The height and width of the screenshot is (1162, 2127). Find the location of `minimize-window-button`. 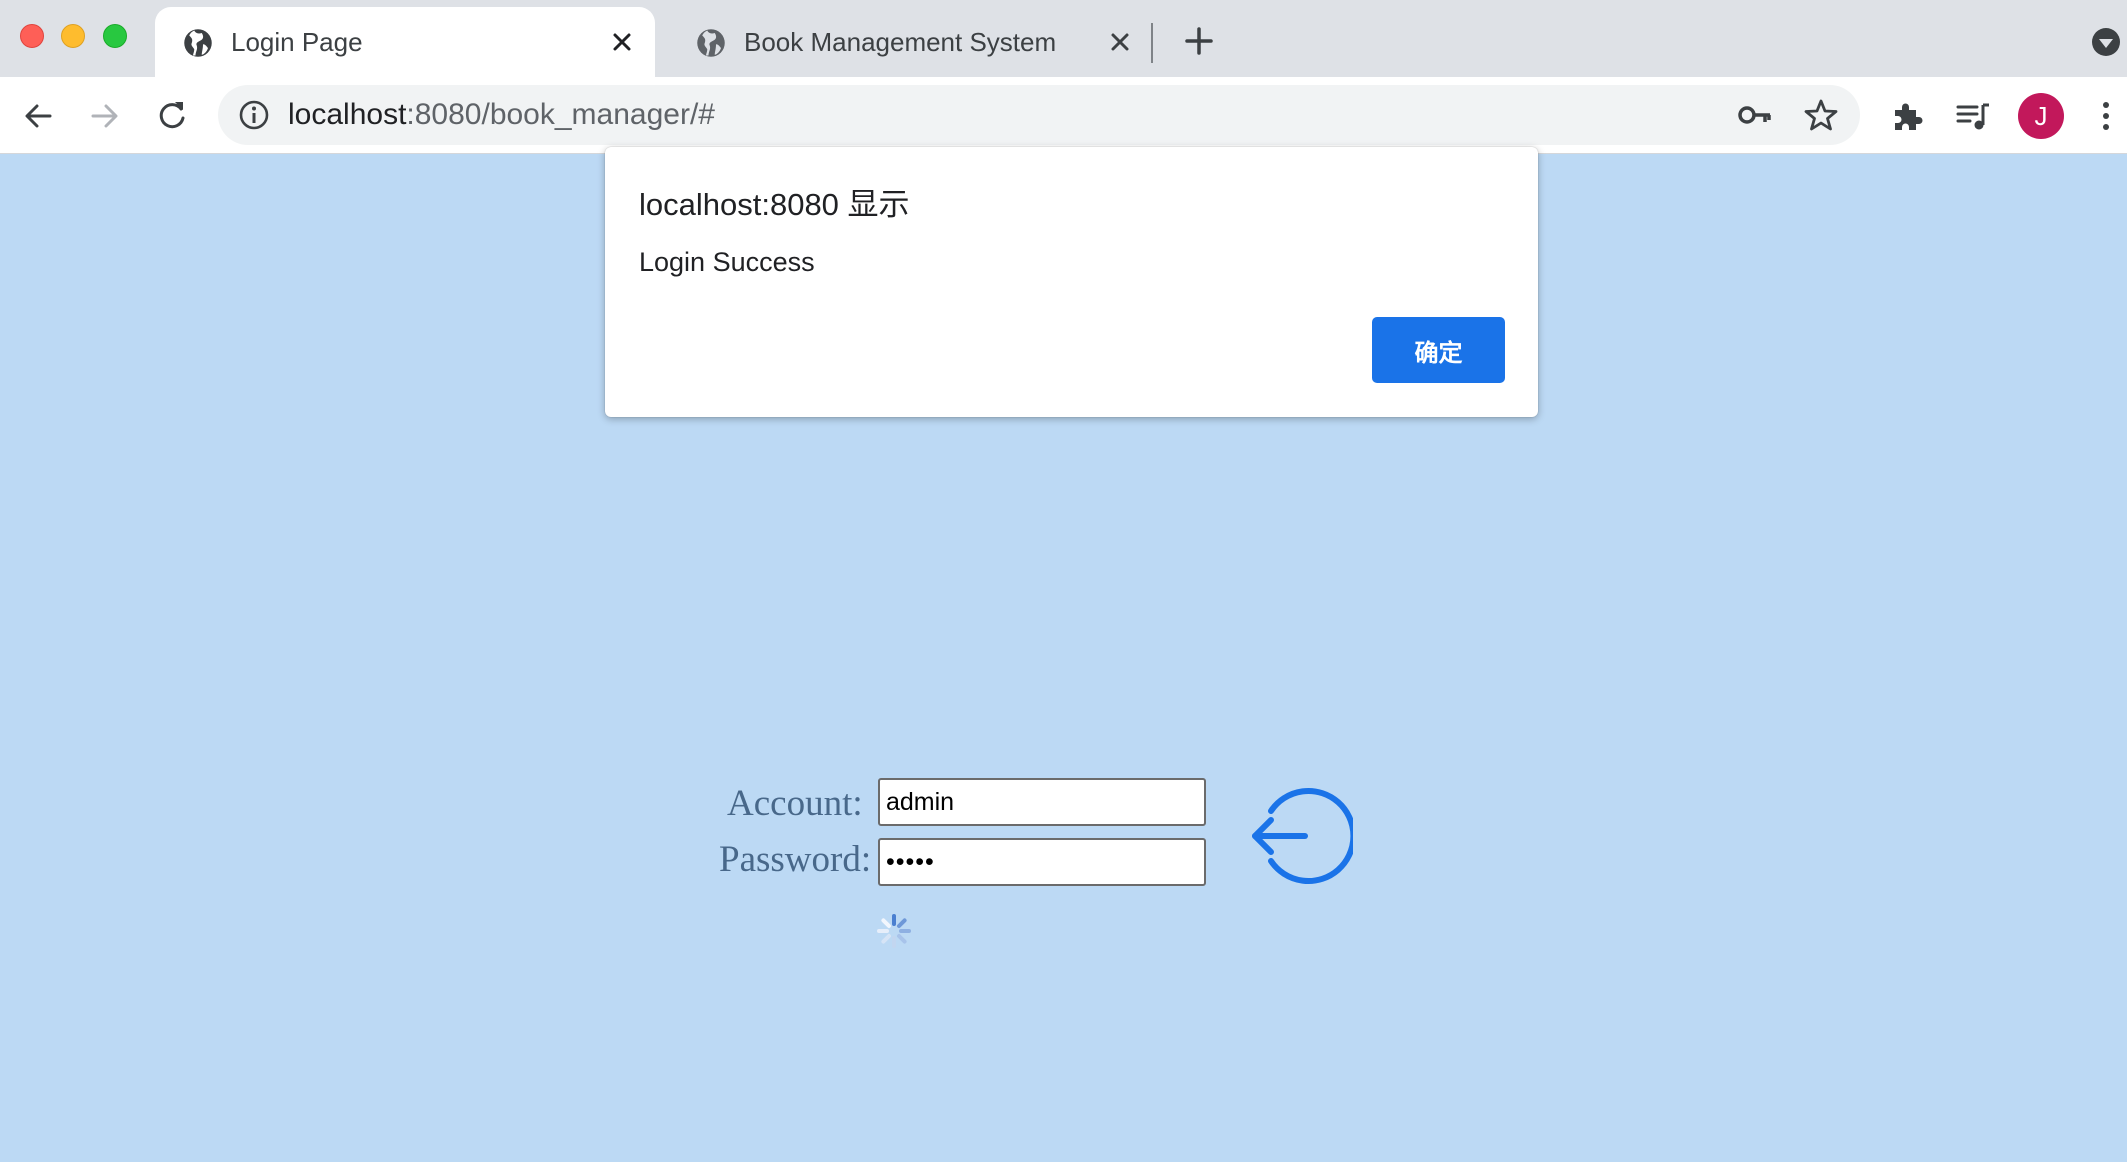

minimize-window-button is located at coordinates (73, 36).